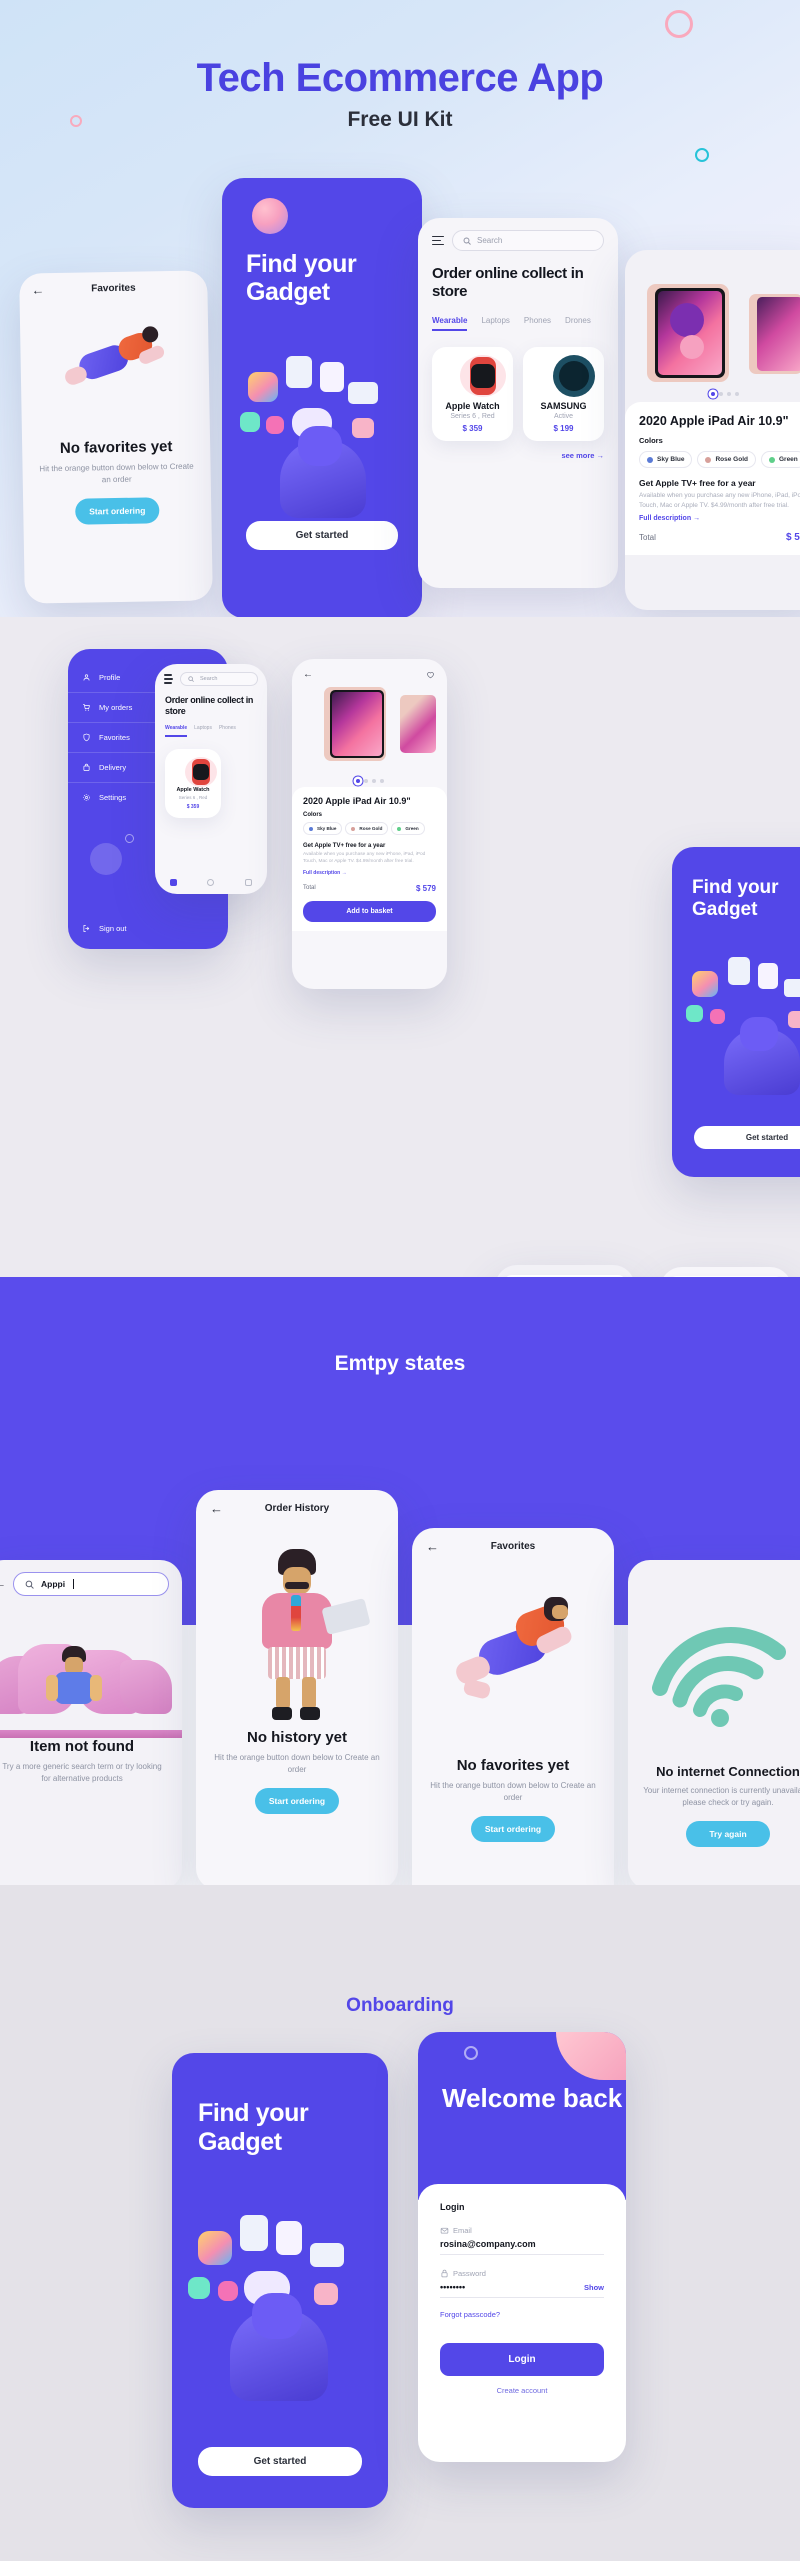 The width and height of the screenshot is (800, 2561). Describe the element at coordinates (357, 801) in the screenshot. I see `product-title: 2020 Apple iPad Air 10.9"` at that location.